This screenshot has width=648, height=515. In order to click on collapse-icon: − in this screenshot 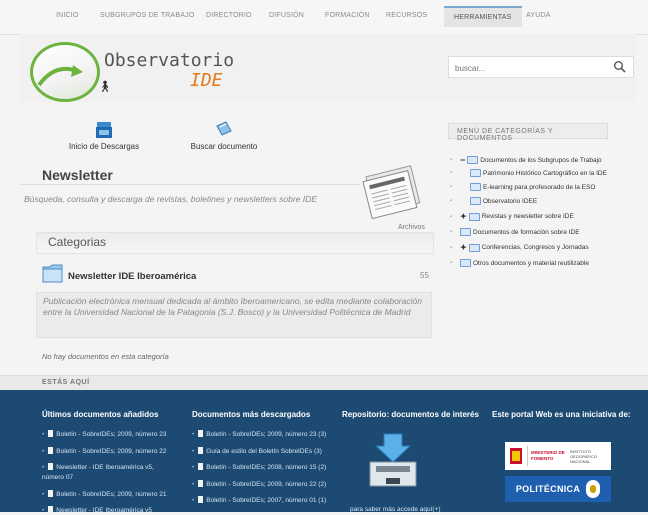, I will do `click(462, 160)`.